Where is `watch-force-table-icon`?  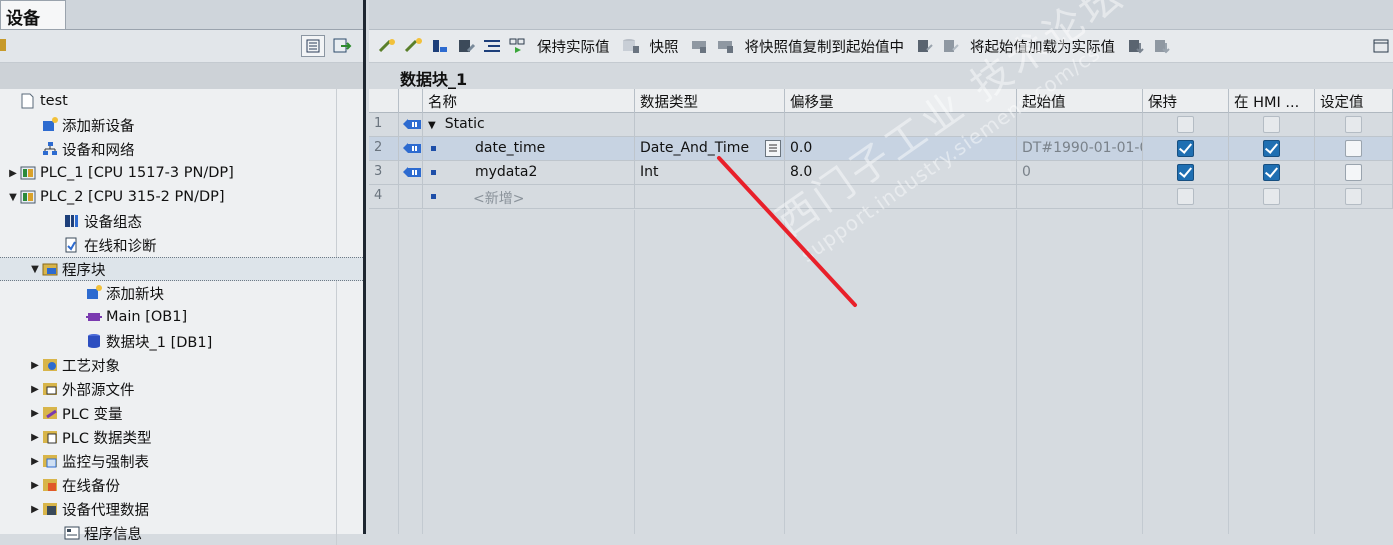
watch-force-table-icon is located at coordinates (50, 461).